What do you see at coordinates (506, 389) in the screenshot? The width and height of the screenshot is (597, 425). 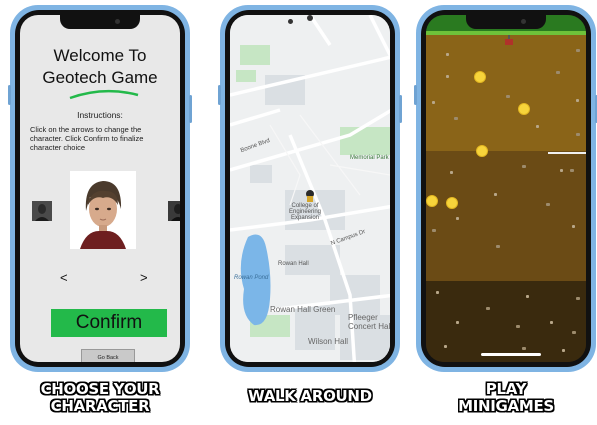 I see `caption-play-line1: PLAY` at bounding box center [506, 389].